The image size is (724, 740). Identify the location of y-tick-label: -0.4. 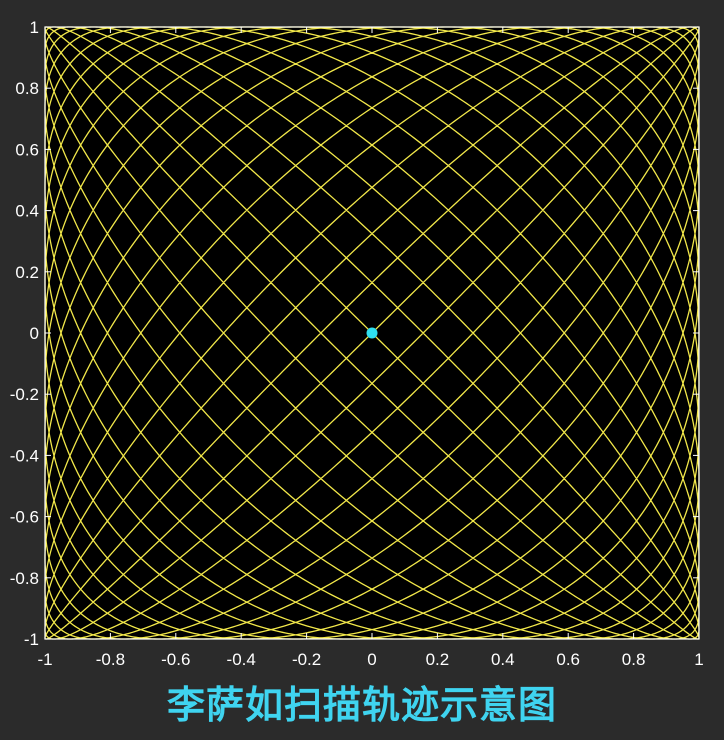
(24, 455).